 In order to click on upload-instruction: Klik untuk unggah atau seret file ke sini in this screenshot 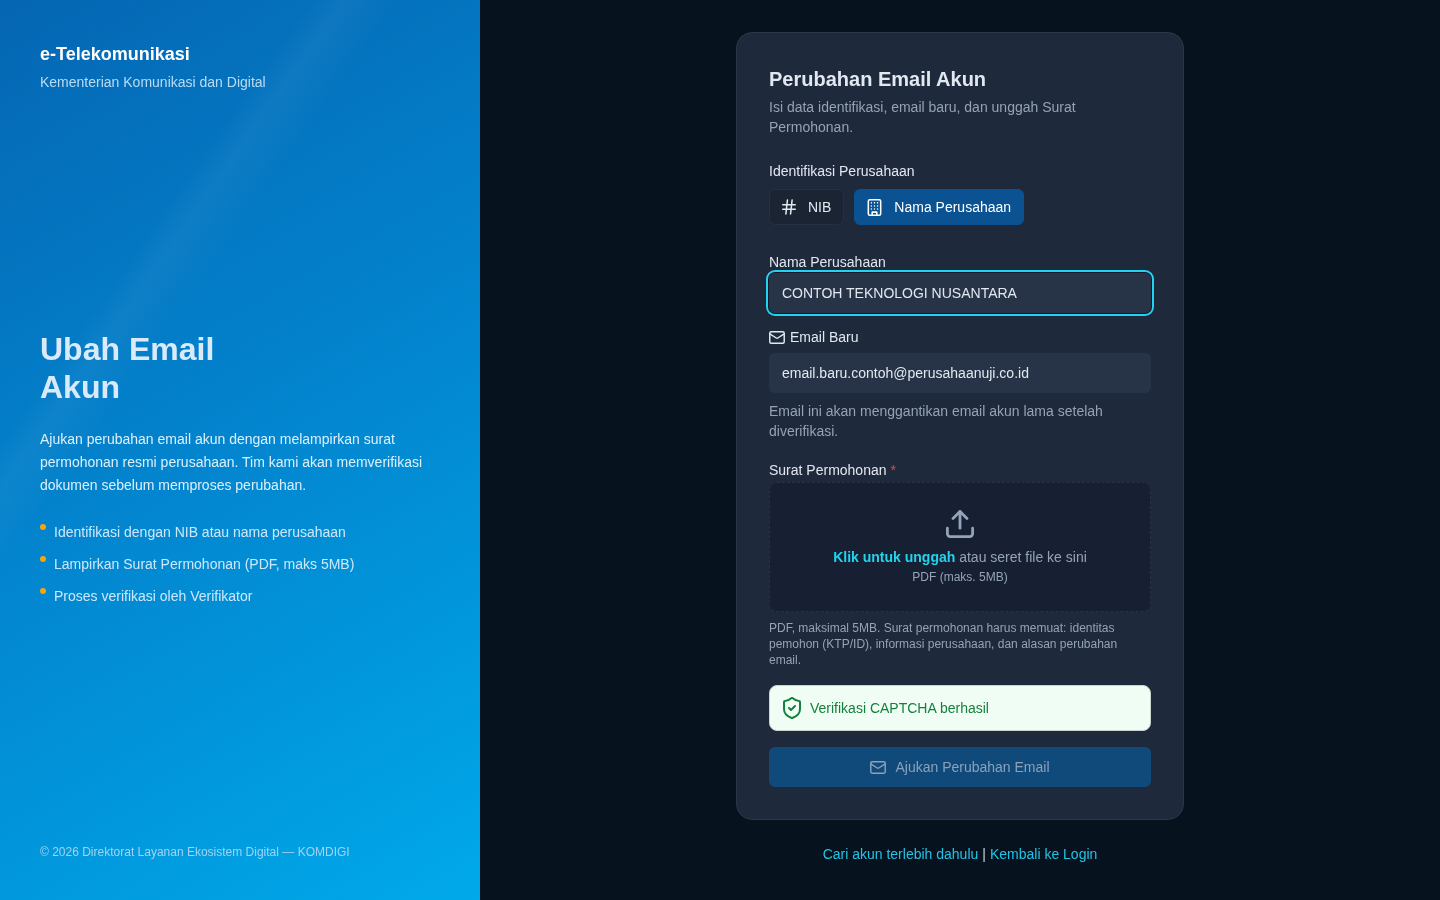, I will do `click(960, 557)`.